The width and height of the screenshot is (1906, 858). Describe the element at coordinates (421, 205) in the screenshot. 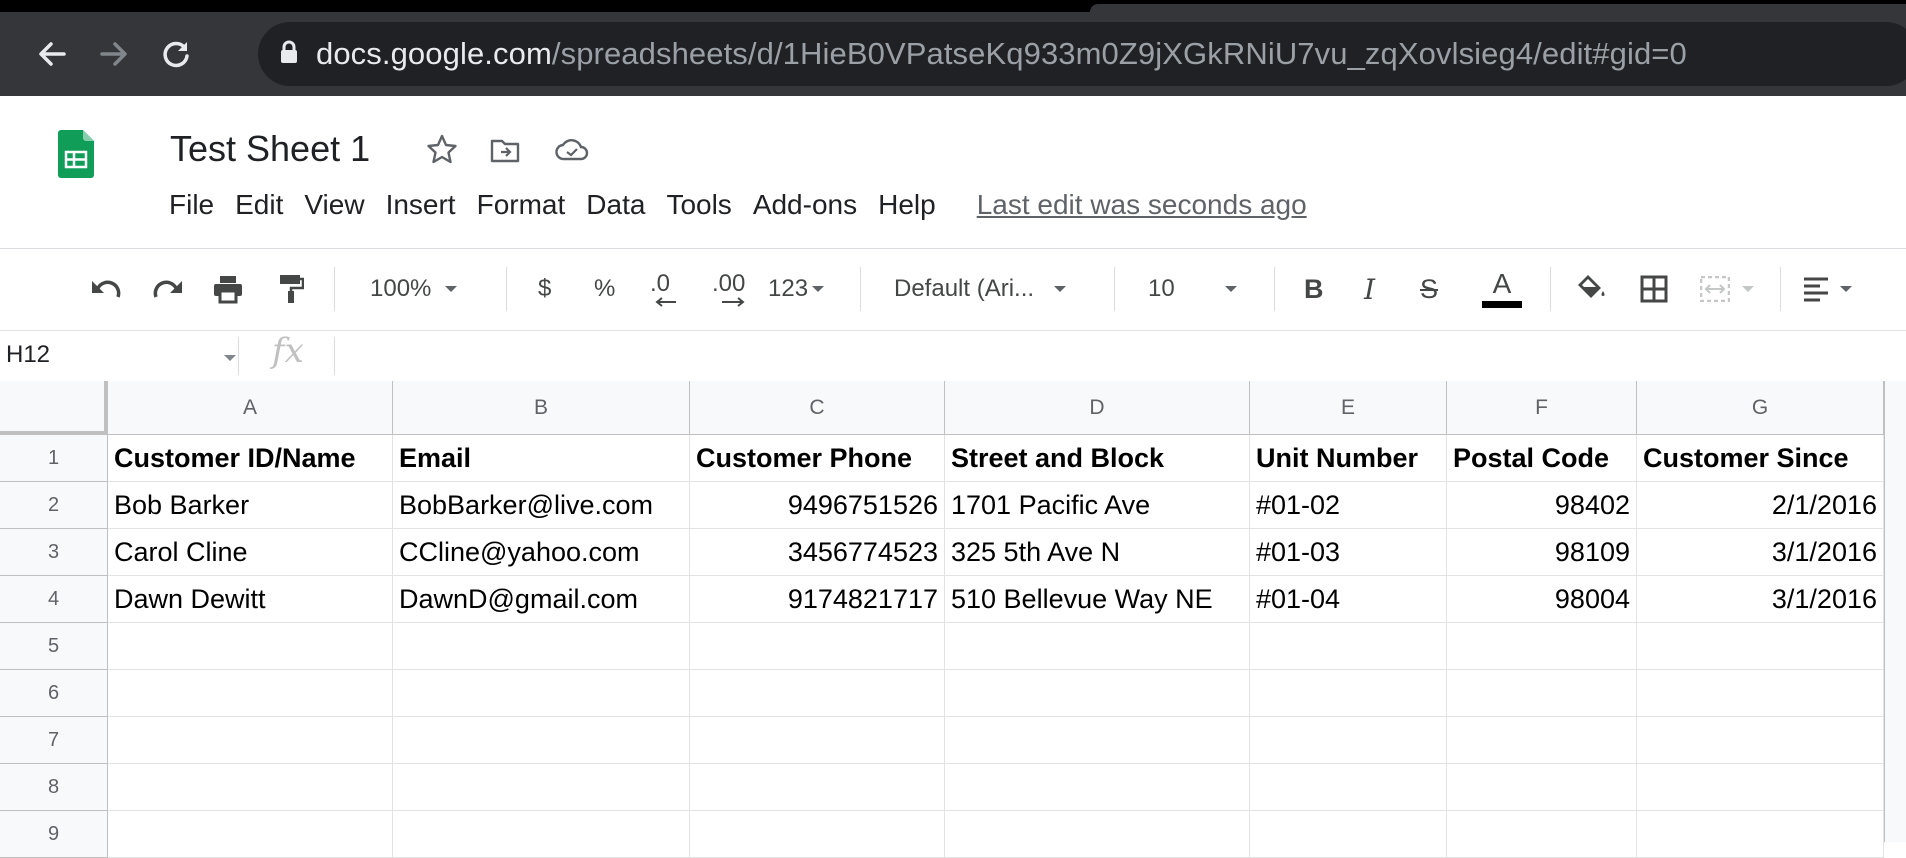

I see `menu-insert: Insert` at that location.